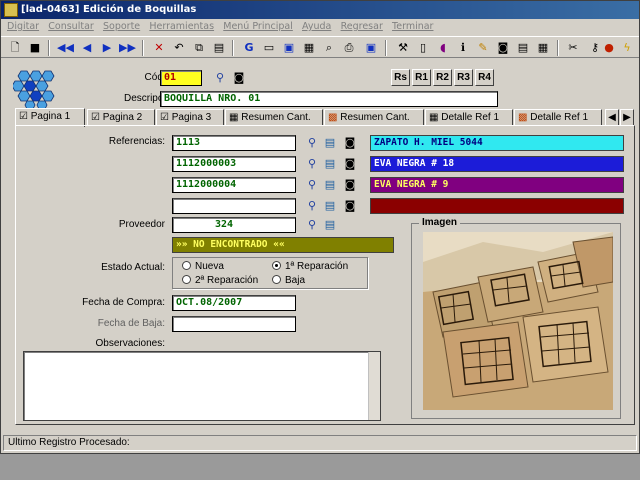 Image resolution: width=640 pixels, height=480 pixels. Describe the element at coordinates (179, 48) in the screenshot. I see `undo-icon: ↶` at that location.